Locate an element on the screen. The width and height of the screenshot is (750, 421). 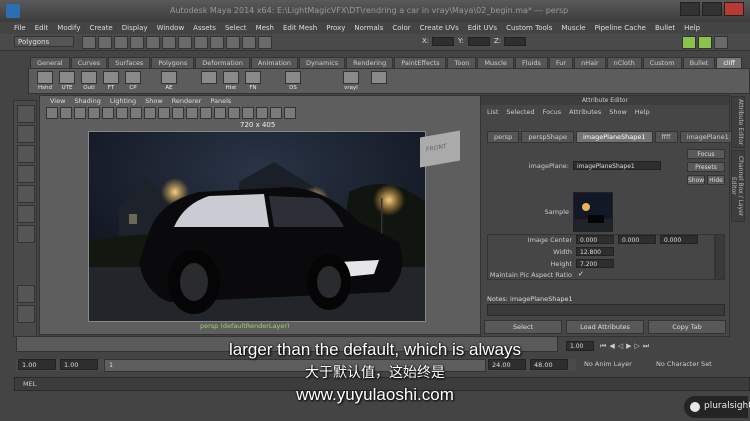
image-center-z-field: 0.000 is located at coordinates (679, 239).